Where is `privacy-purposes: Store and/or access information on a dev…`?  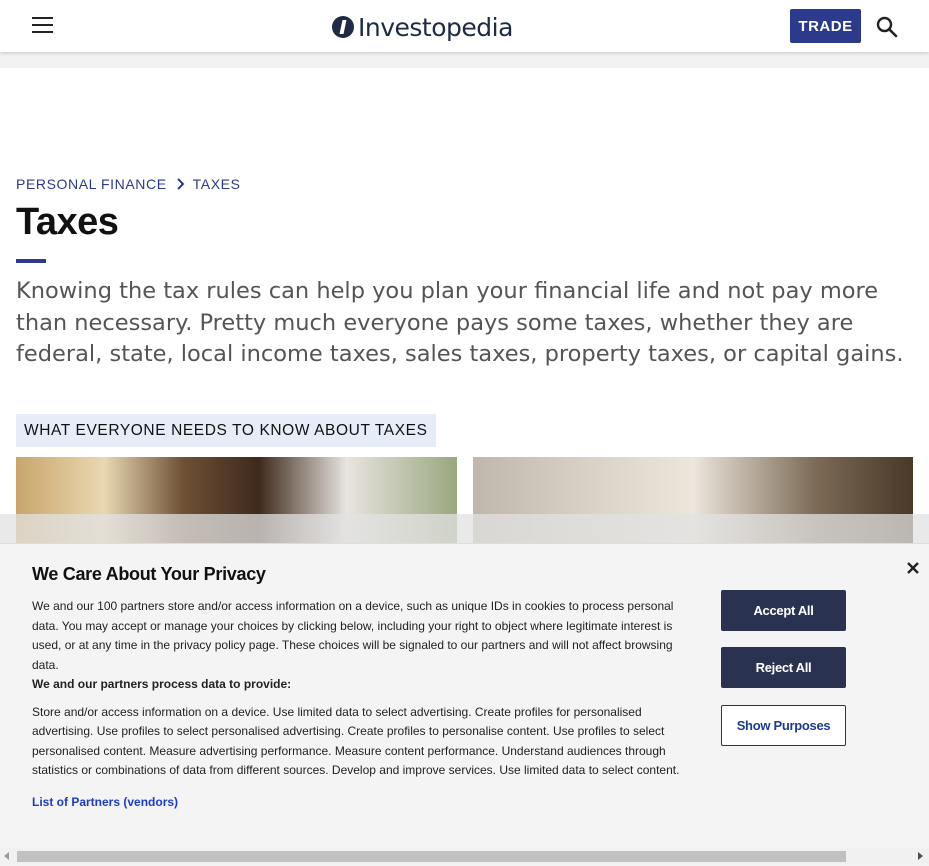
privacy-purposes: Store and/or access information on a dev… is located at coordinates (356, 741).